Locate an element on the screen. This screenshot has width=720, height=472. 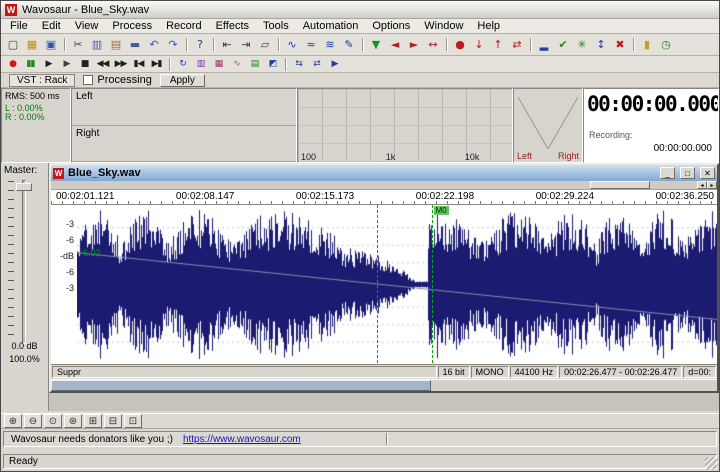
undo-icon: ↶ is located at coordinates (154, 44).